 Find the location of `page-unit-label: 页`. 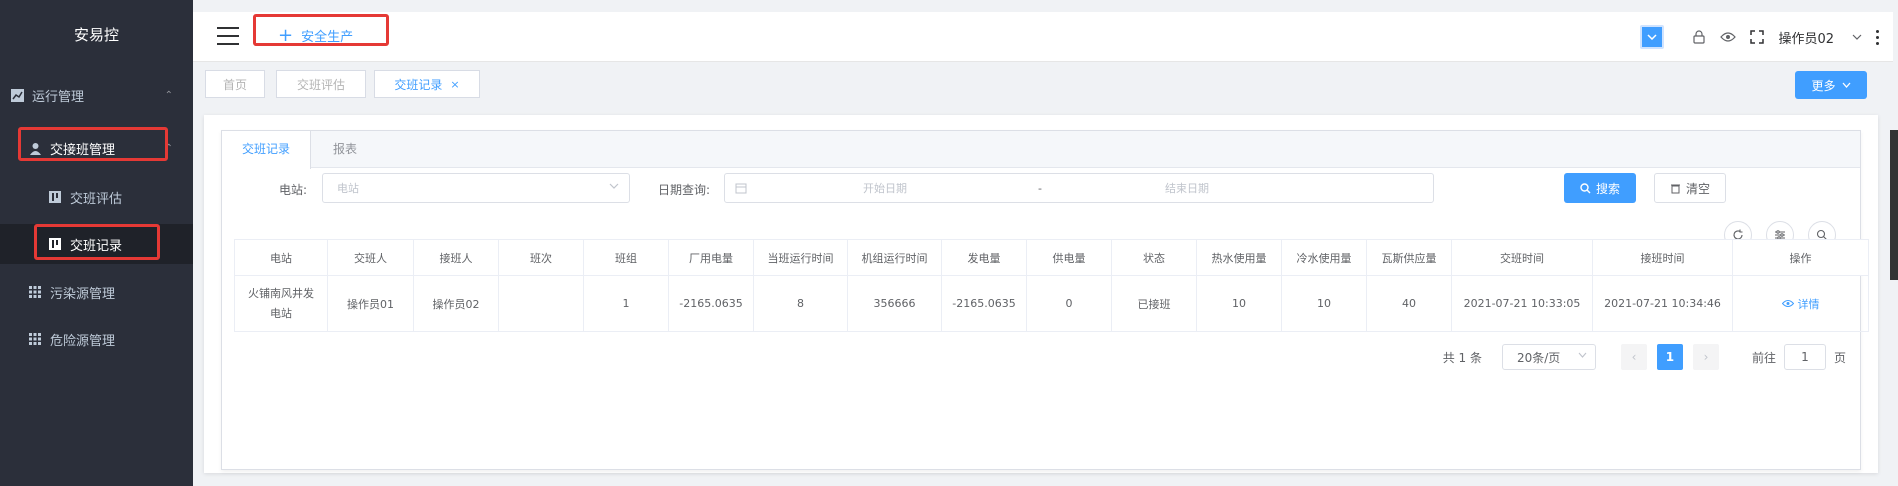

page-unit-label: 页 is located at coordinates (1839, 357).